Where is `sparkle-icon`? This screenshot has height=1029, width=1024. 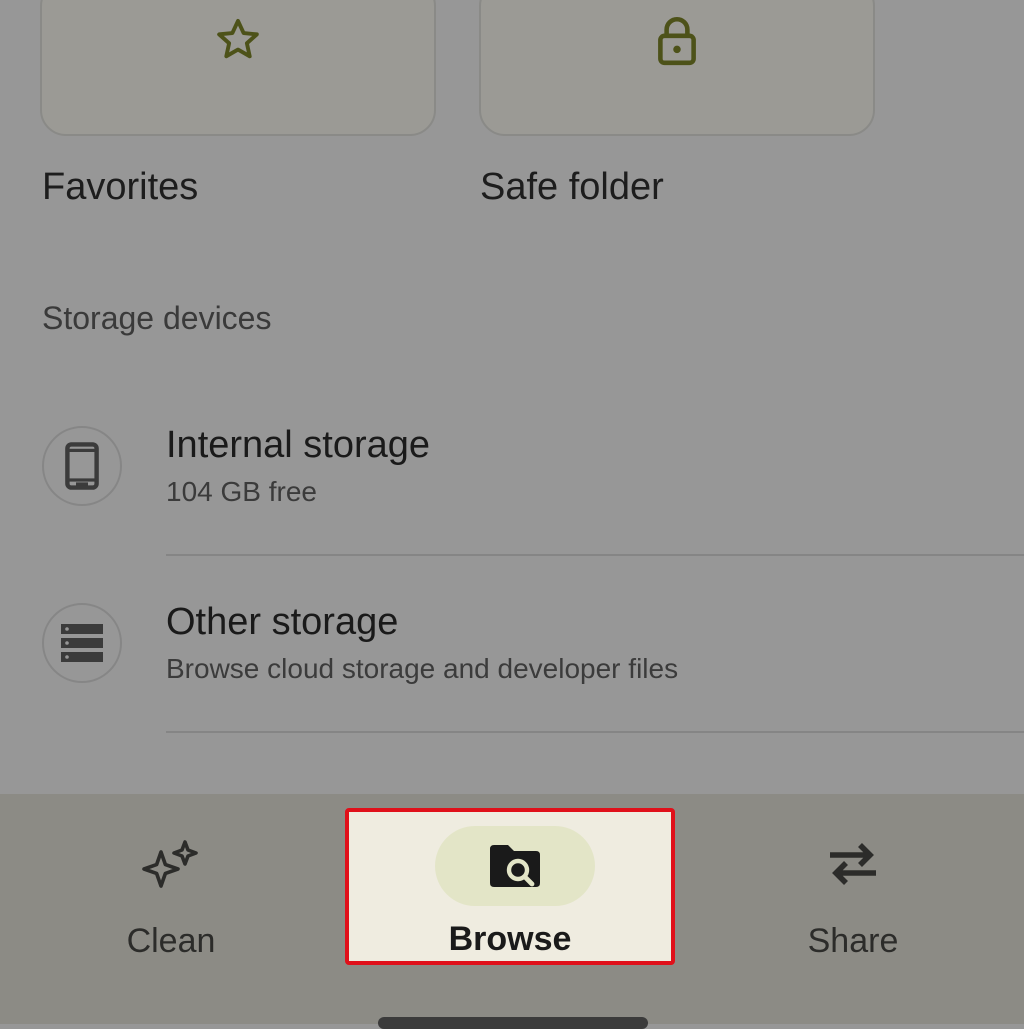
sparkle-icon is located at coordinates (170, 864).